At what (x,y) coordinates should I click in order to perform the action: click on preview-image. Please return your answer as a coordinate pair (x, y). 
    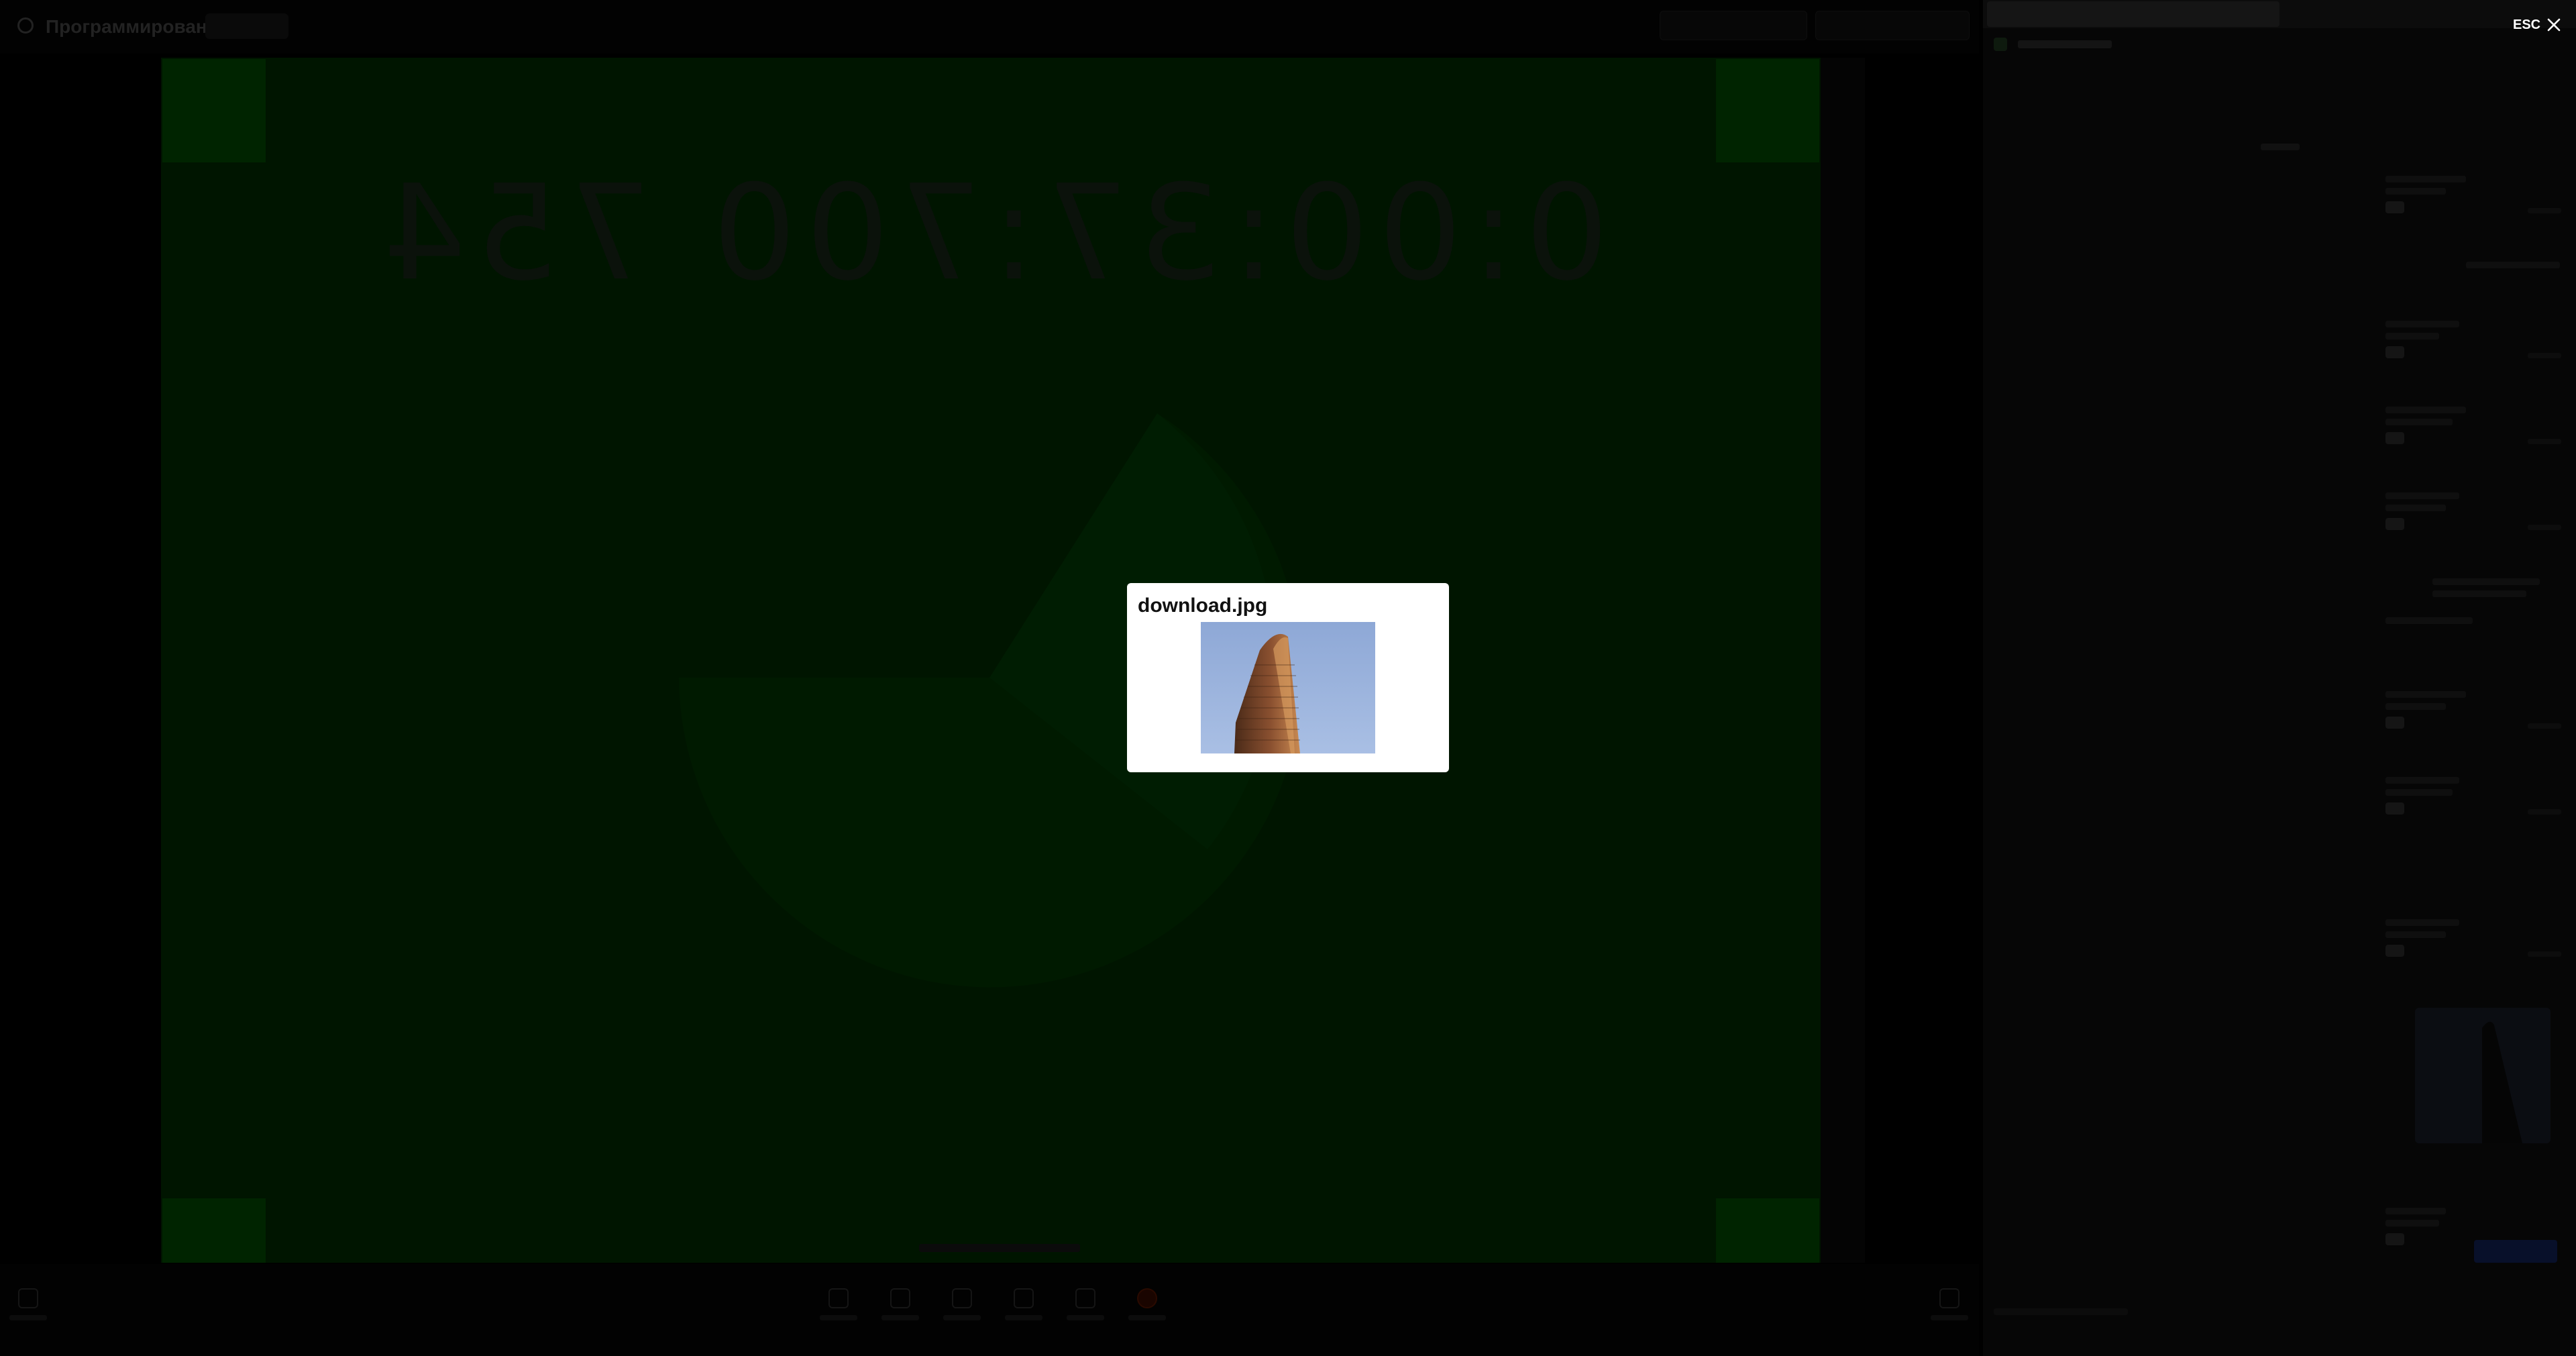
    Looking at the image, I should click on (1288, 687).